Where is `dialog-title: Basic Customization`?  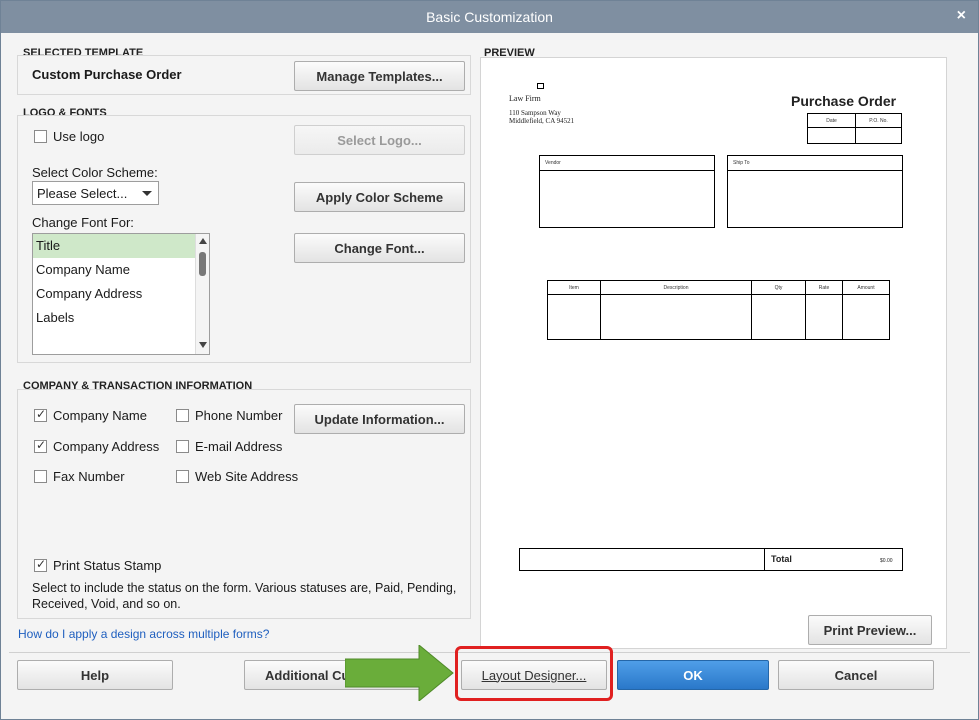
dialog-title: Basic Customization is located at coordinates (489, 17).